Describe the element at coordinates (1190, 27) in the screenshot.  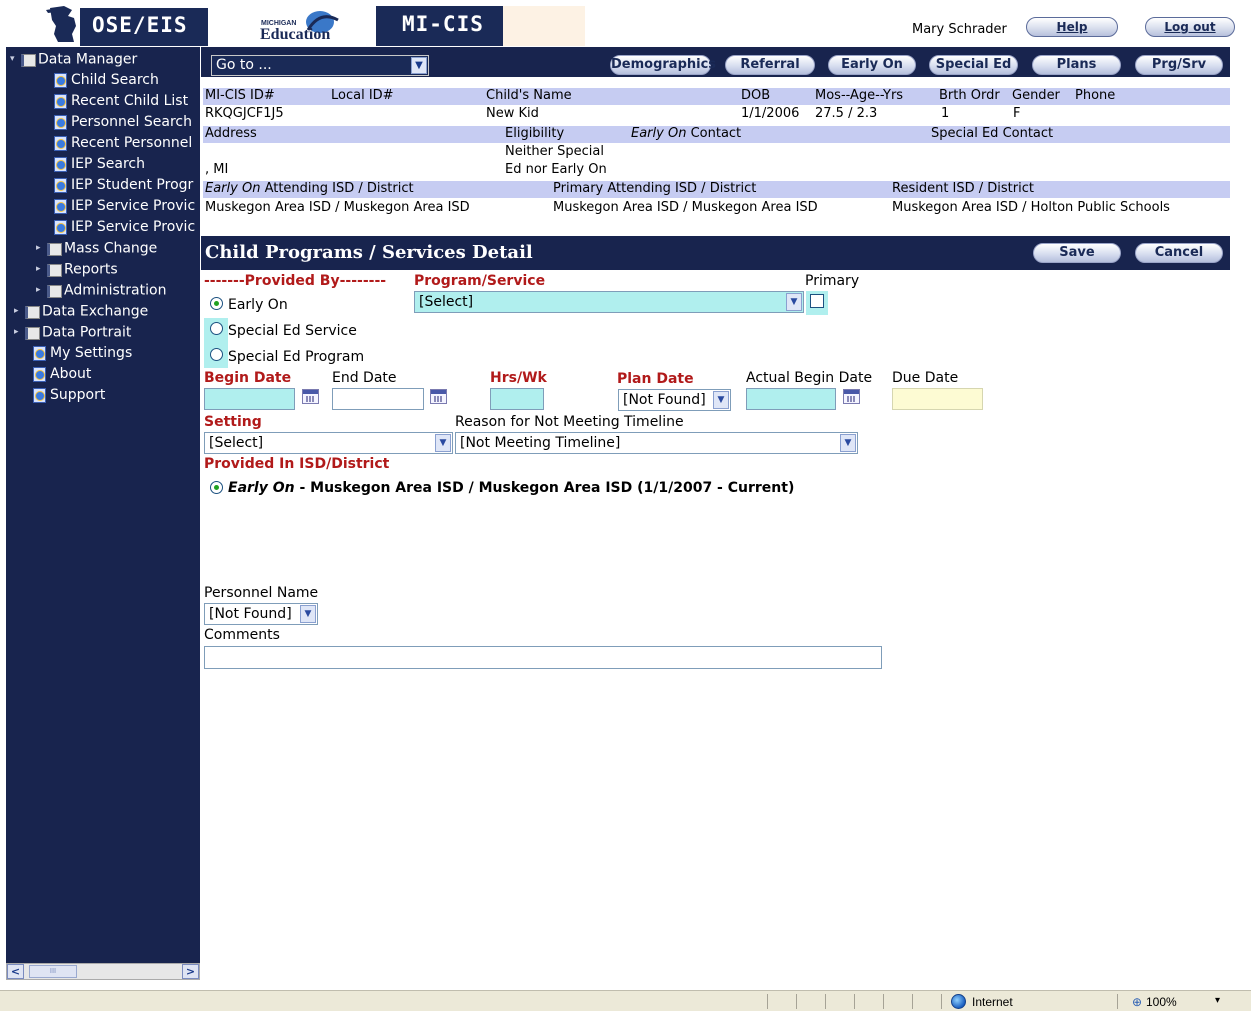
I see `logout-button: Log out` at that location.